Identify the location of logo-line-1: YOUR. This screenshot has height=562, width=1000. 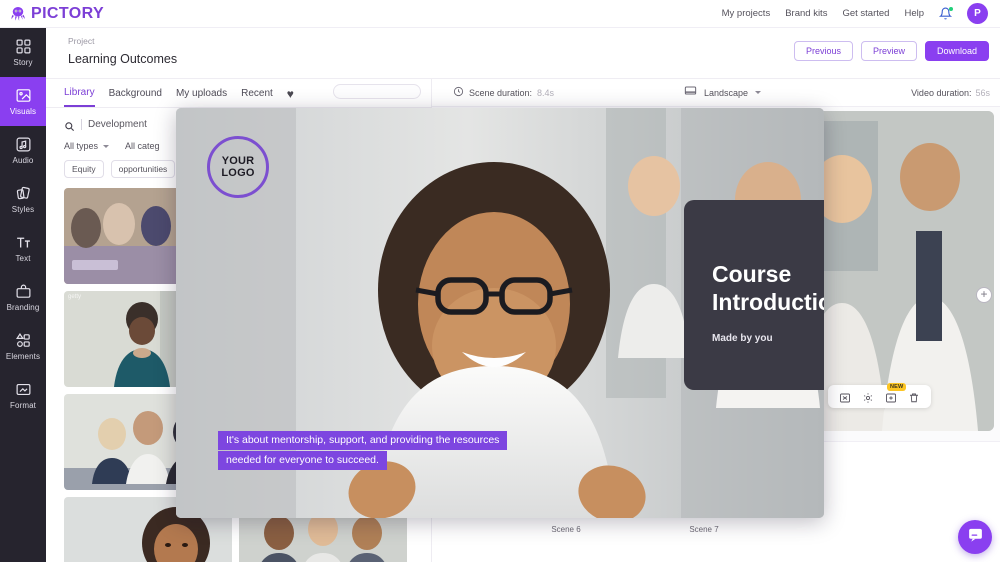
(238, 160).